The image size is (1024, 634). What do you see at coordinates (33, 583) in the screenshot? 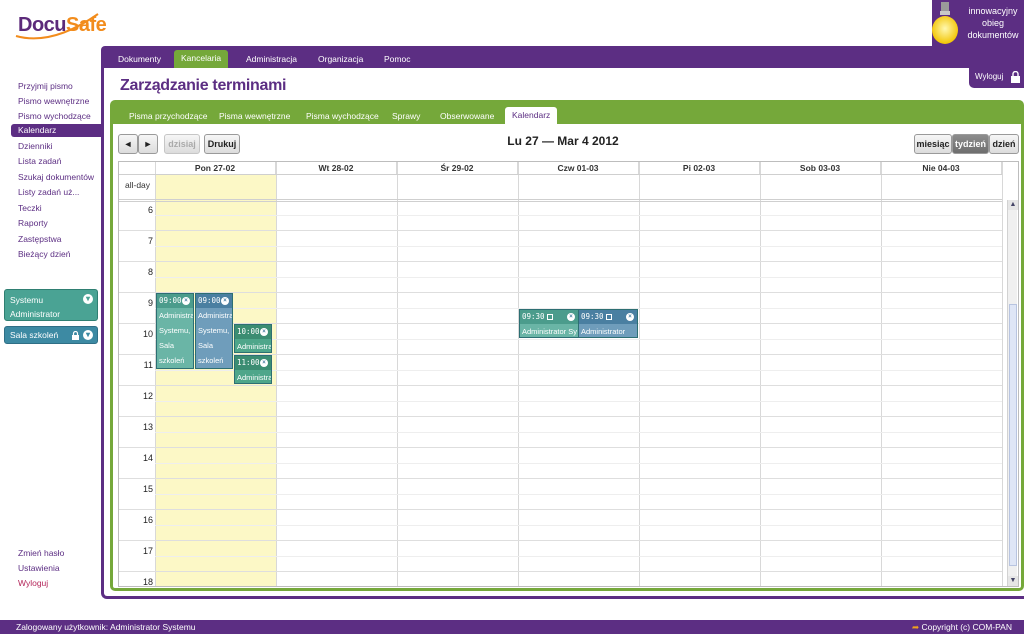
I see `sidebar-link-wyloguj: Wyloguj` at bounding box center [33, 583].